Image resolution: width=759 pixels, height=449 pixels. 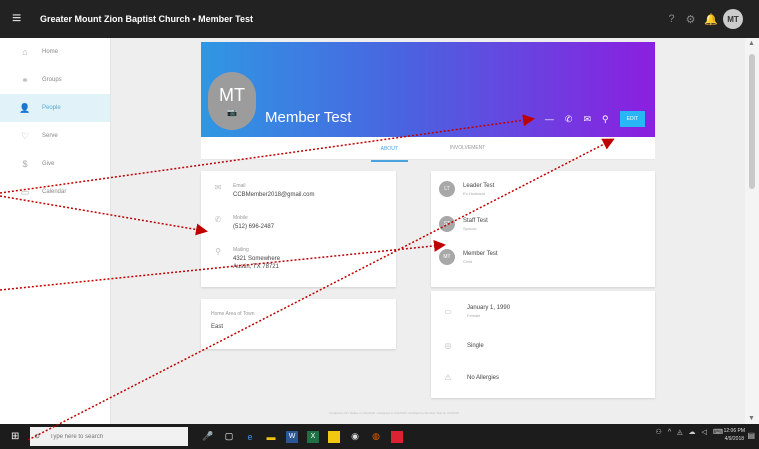 I want to click on cloud-icon: ☁, so click(x=692, y=432).